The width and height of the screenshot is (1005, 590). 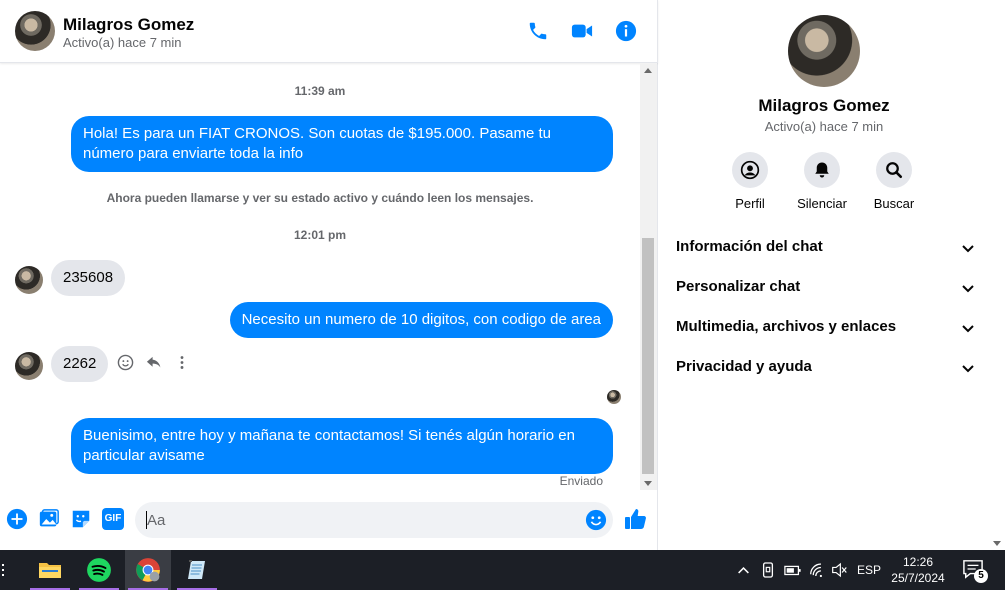 I want to click on mute-action: Silenciar, so click(x=822, y=181).